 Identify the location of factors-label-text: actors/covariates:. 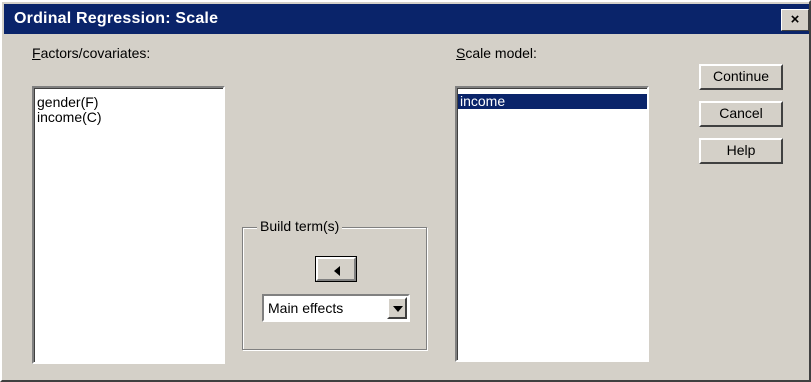
(95, 53).